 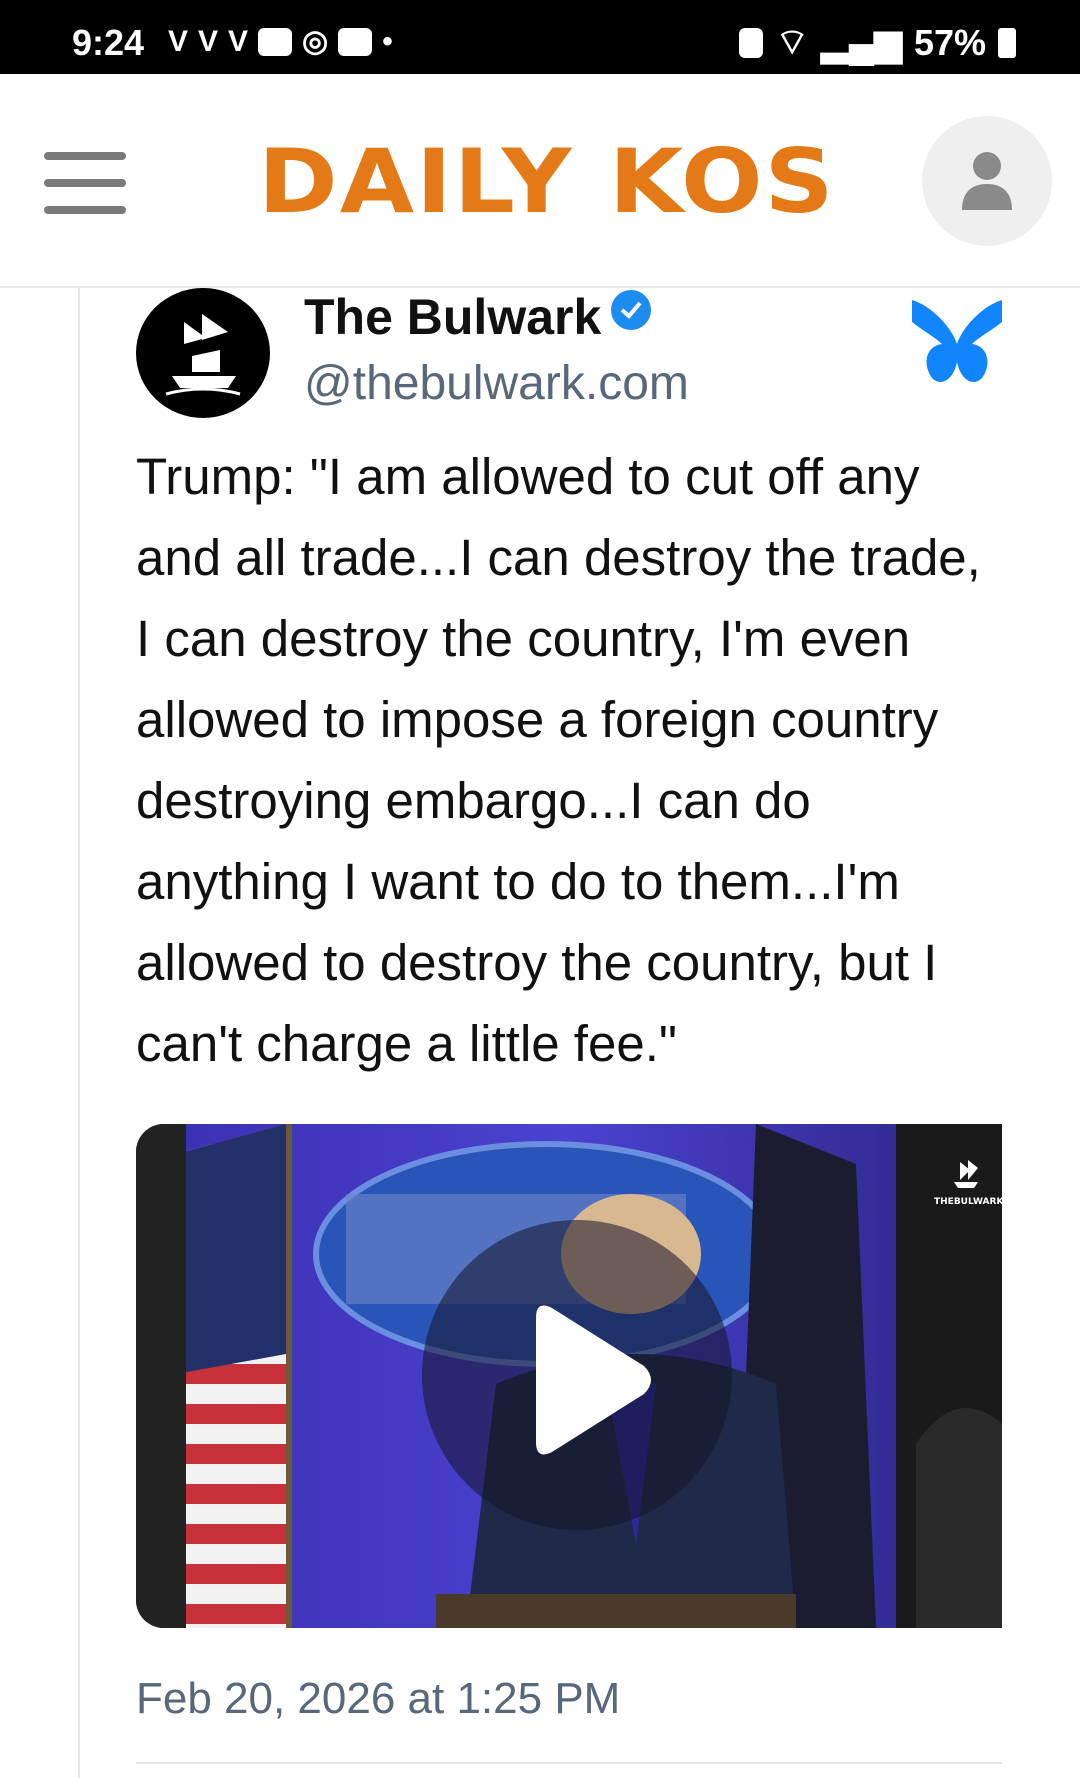 I want to click on alarm-icon: ◎, so click(x=315, y=41).